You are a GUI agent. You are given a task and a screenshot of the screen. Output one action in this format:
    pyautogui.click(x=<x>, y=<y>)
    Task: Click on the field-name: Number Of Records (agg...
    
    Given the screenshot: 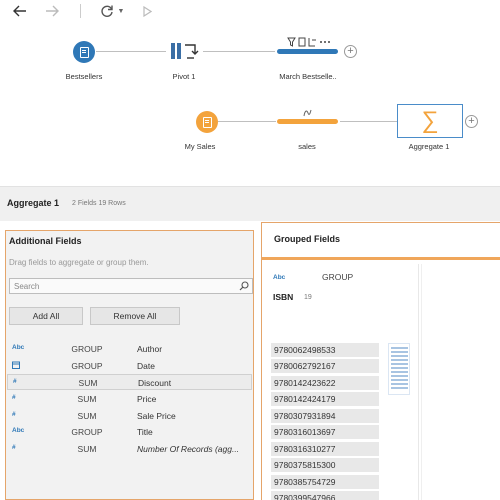 What is the action you would take?
    pyautogui.click(x=188, y=449)
    